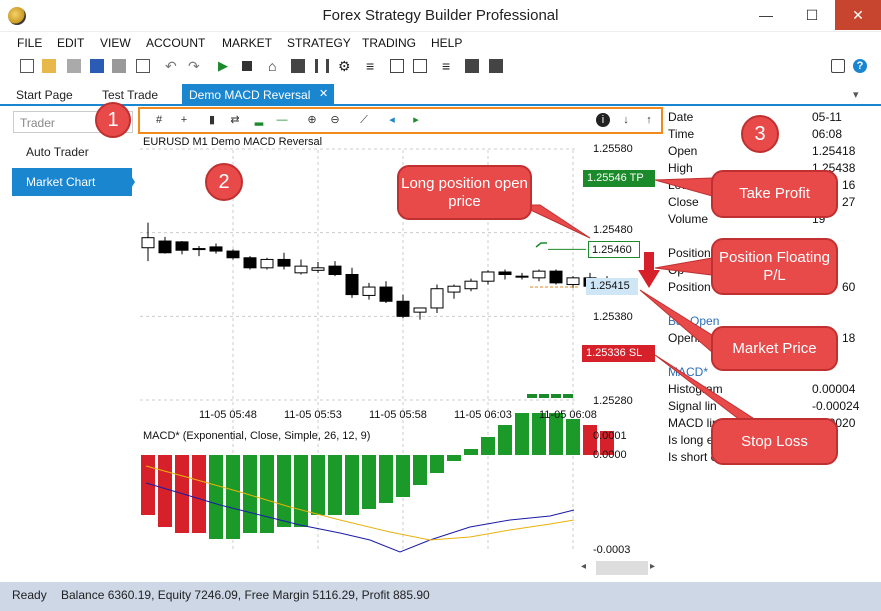 This screenshot has width=881, height=611. I want to click on callout-take-profit: Take Profit, so click(774, 194).